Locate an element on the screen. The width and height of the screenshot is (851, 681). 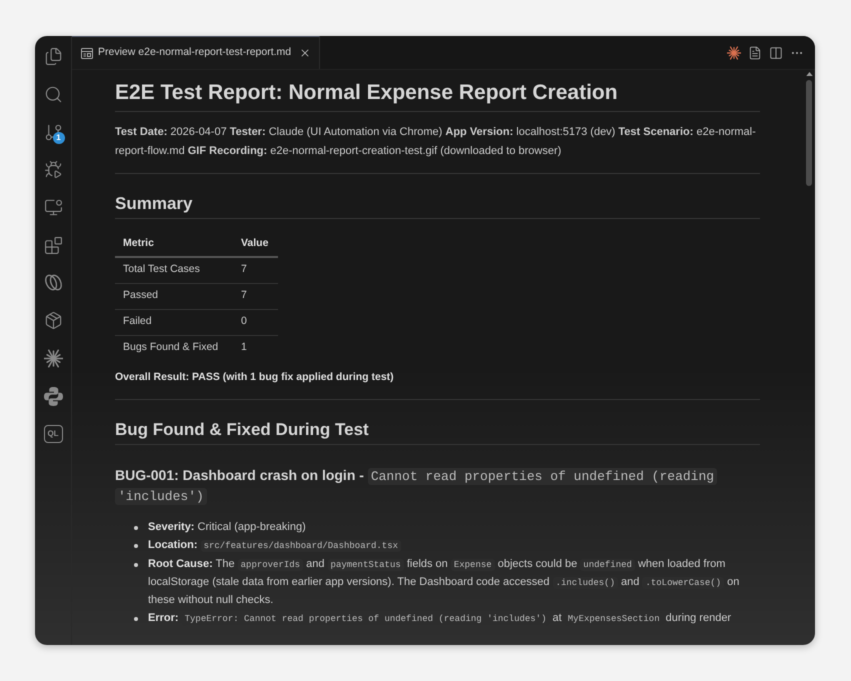
blocks-icon is located at coordinates (53, 245).